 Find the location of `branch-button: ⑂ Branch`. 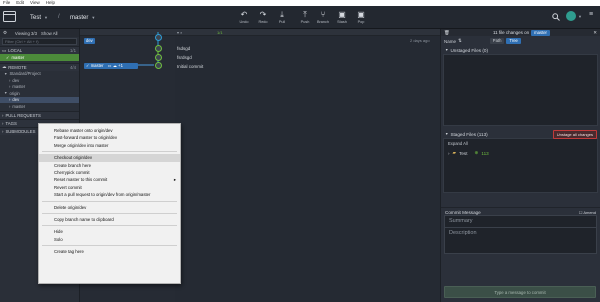

branch-button: ⑂ Branch is located at coordinates (323, 18).